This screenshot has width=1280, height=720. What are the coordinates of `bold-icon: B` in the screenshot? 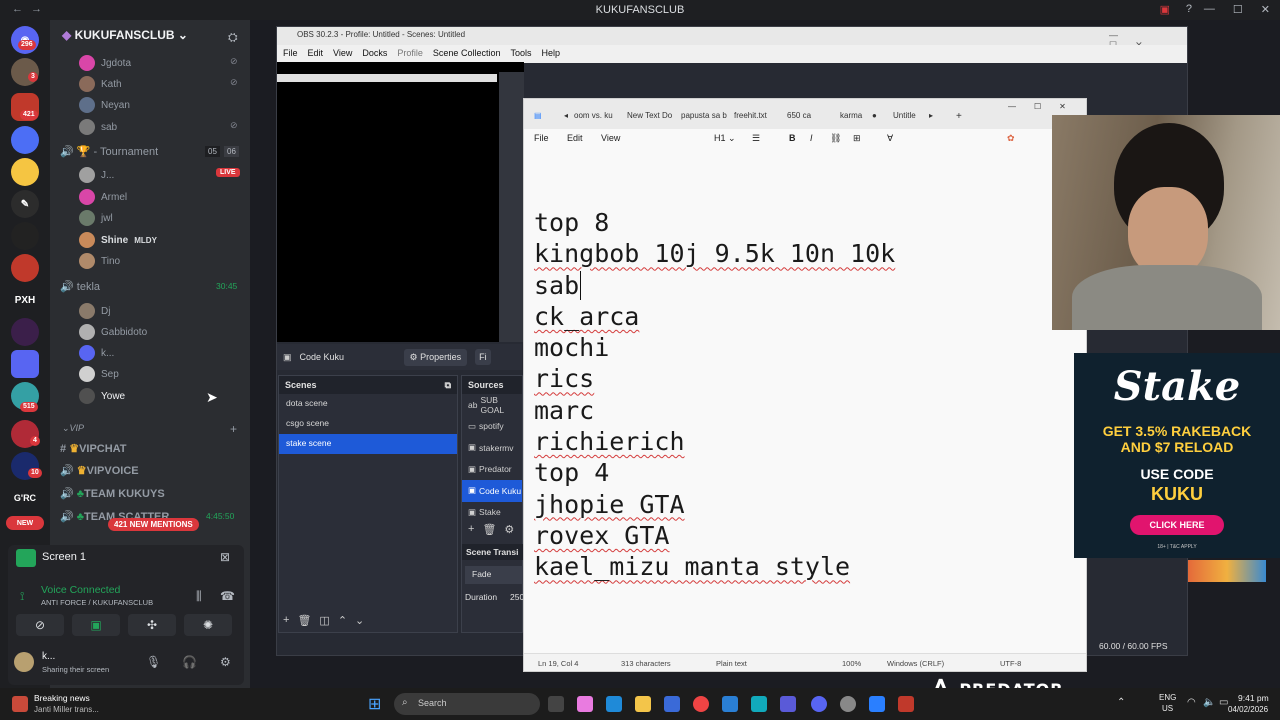 It's located at (792, 138).